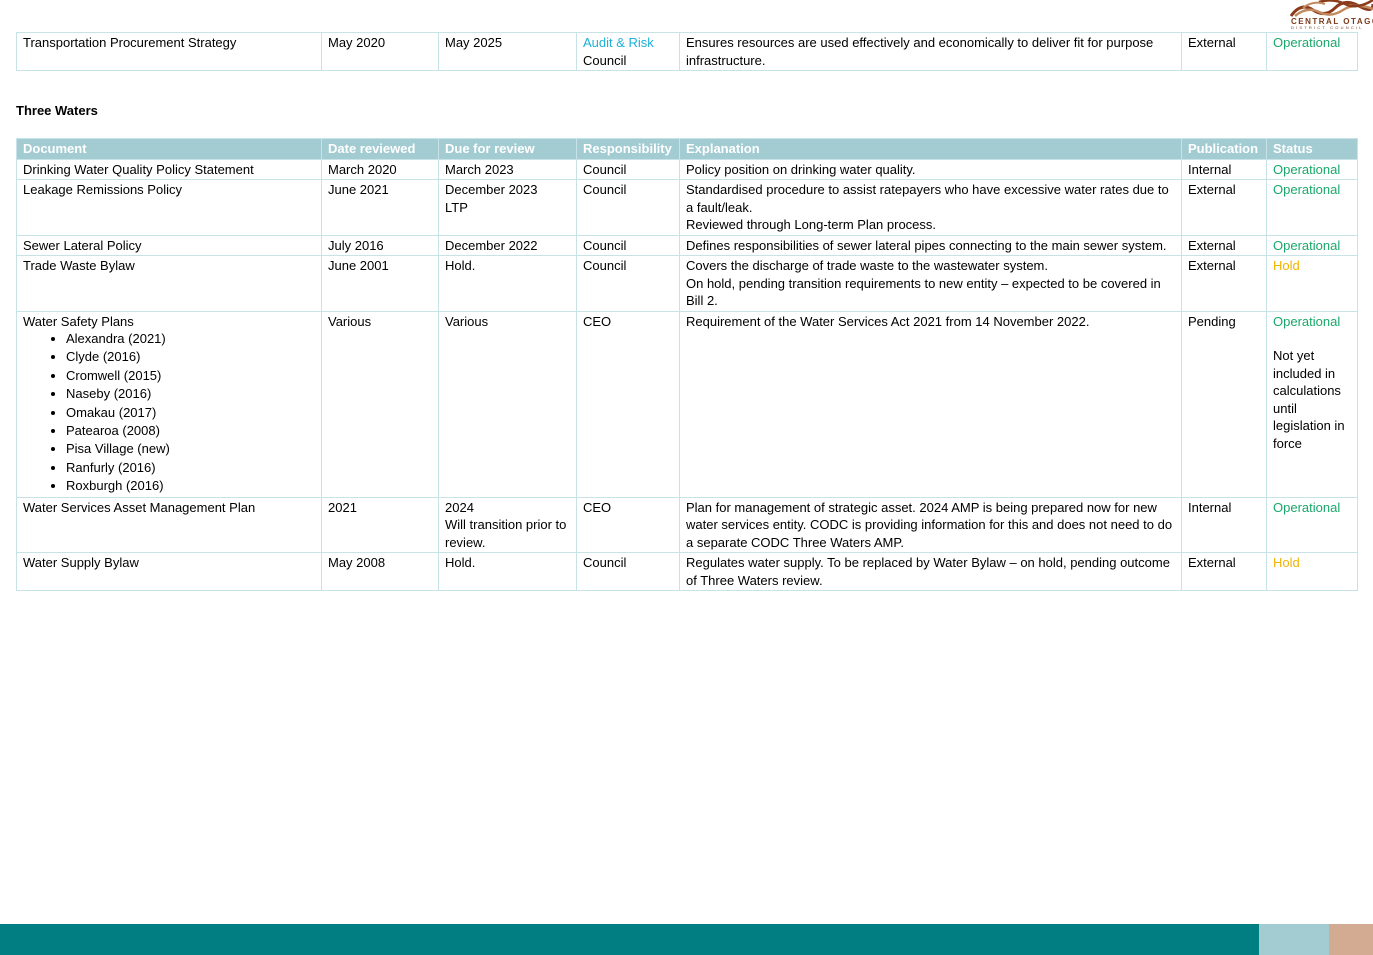 The height and width of the screenshot is (955, 1373). I want to click on due-for-review-cell: March 2023, so click(507, 169).